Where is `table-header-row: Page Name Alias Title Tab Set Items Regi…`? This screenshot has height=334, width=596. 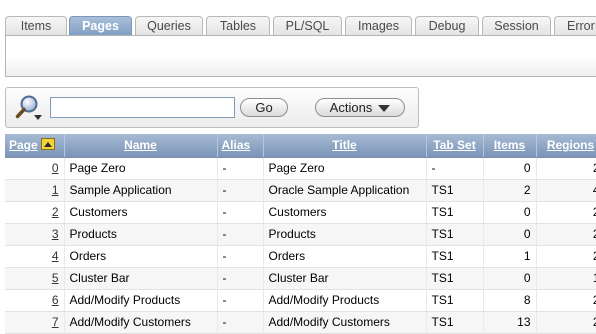
table-header-row: Page Name Alias Title Tab Set Items Regi… is located at coordinates (300, 146).